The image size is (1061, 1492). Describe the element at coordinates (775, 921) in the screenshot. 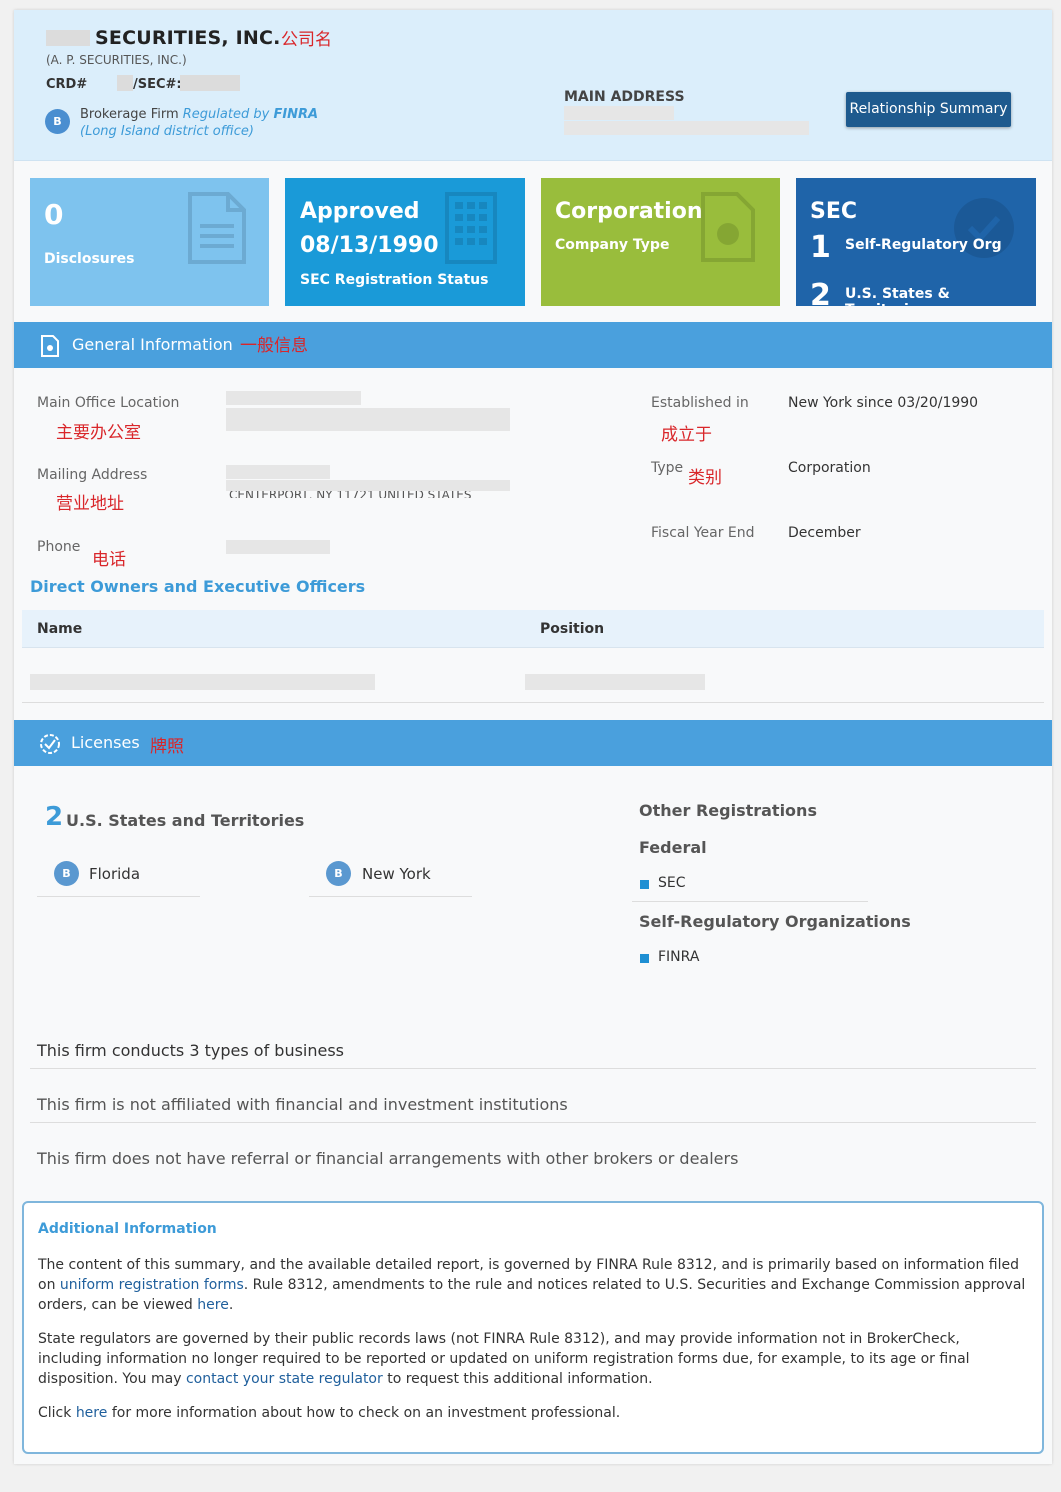

I see `sro-heading: Self-Regulatory Organizations` at that location.